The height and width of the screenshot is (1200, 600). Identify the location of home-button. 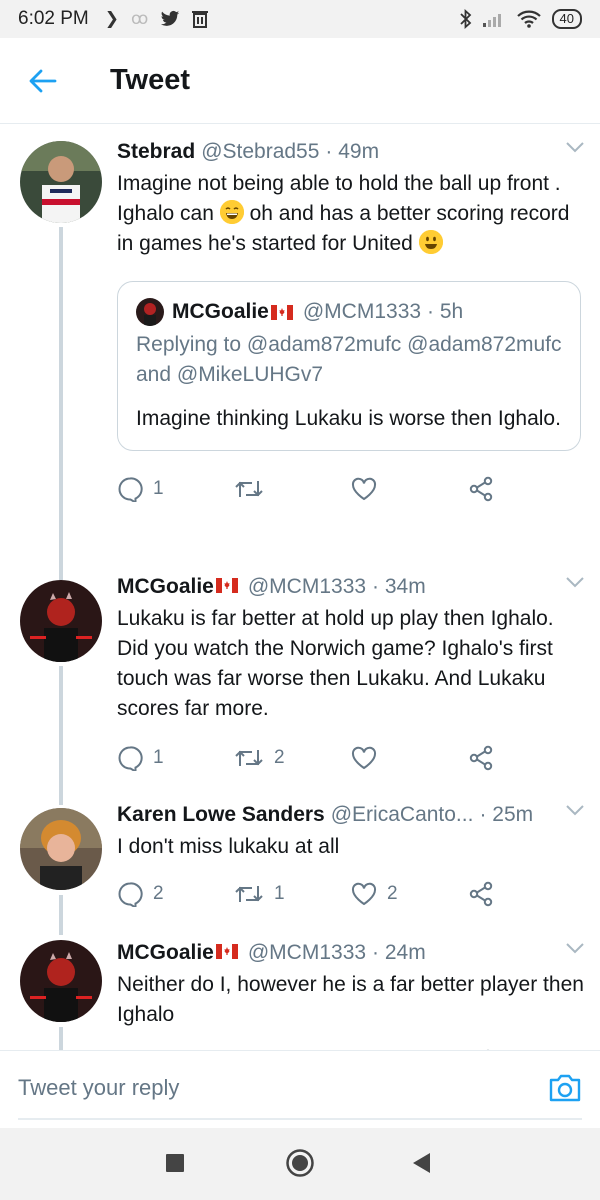
(300, 1165).